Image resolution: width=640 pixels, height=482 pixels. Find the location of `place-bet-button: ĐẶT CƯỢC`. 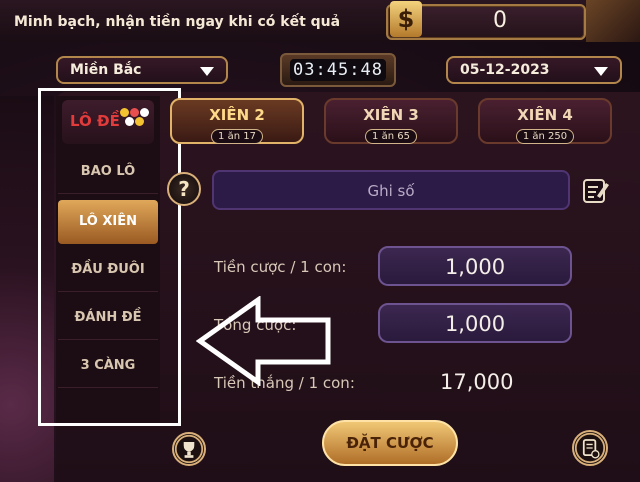

place-bet-button: ĐẶT CƯỢC is located at coordinates (390, 443).